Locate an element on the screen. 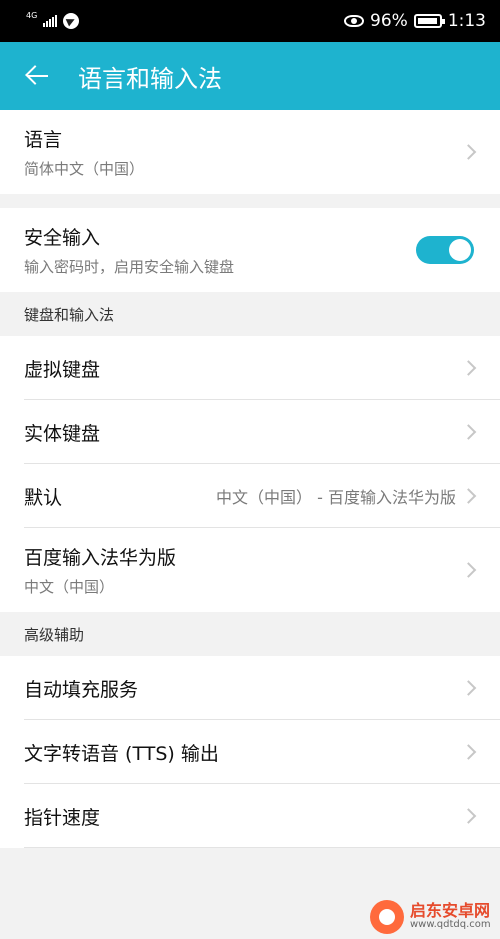 The width and height of the screenshot is (500, 939). eye-comfort-icon is located at coordinates (354, 21).